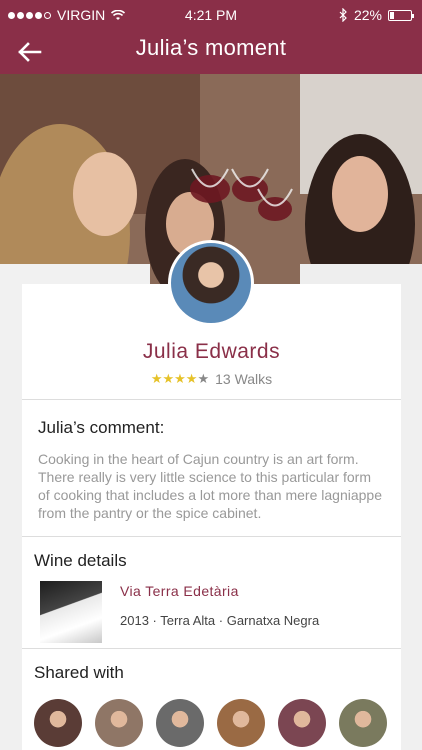 The width and height of the screenshot is (422, 750). Describe the element at coordinates (401, 15) in the screenshot. I see `battery-icon` at that location.